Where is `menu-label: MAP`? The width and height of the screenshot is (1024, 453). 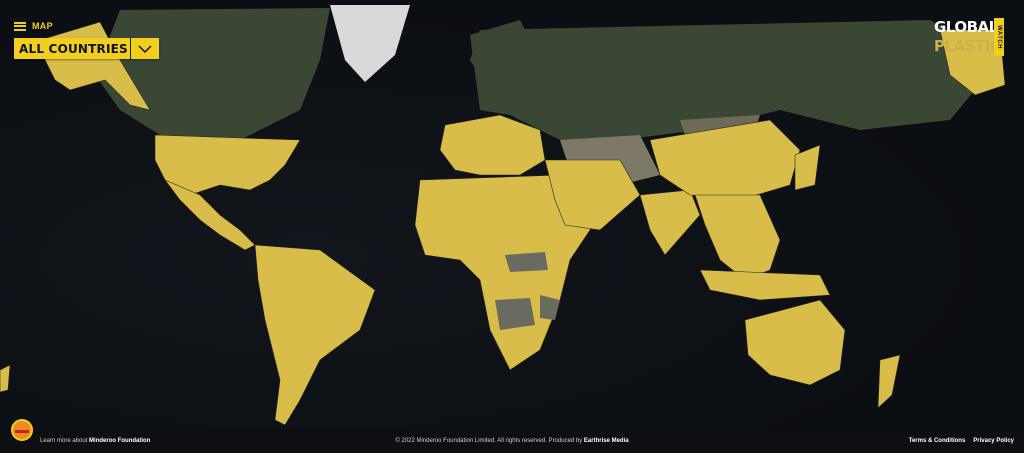 menu-label: MAP is located at coordinates (42, 26).